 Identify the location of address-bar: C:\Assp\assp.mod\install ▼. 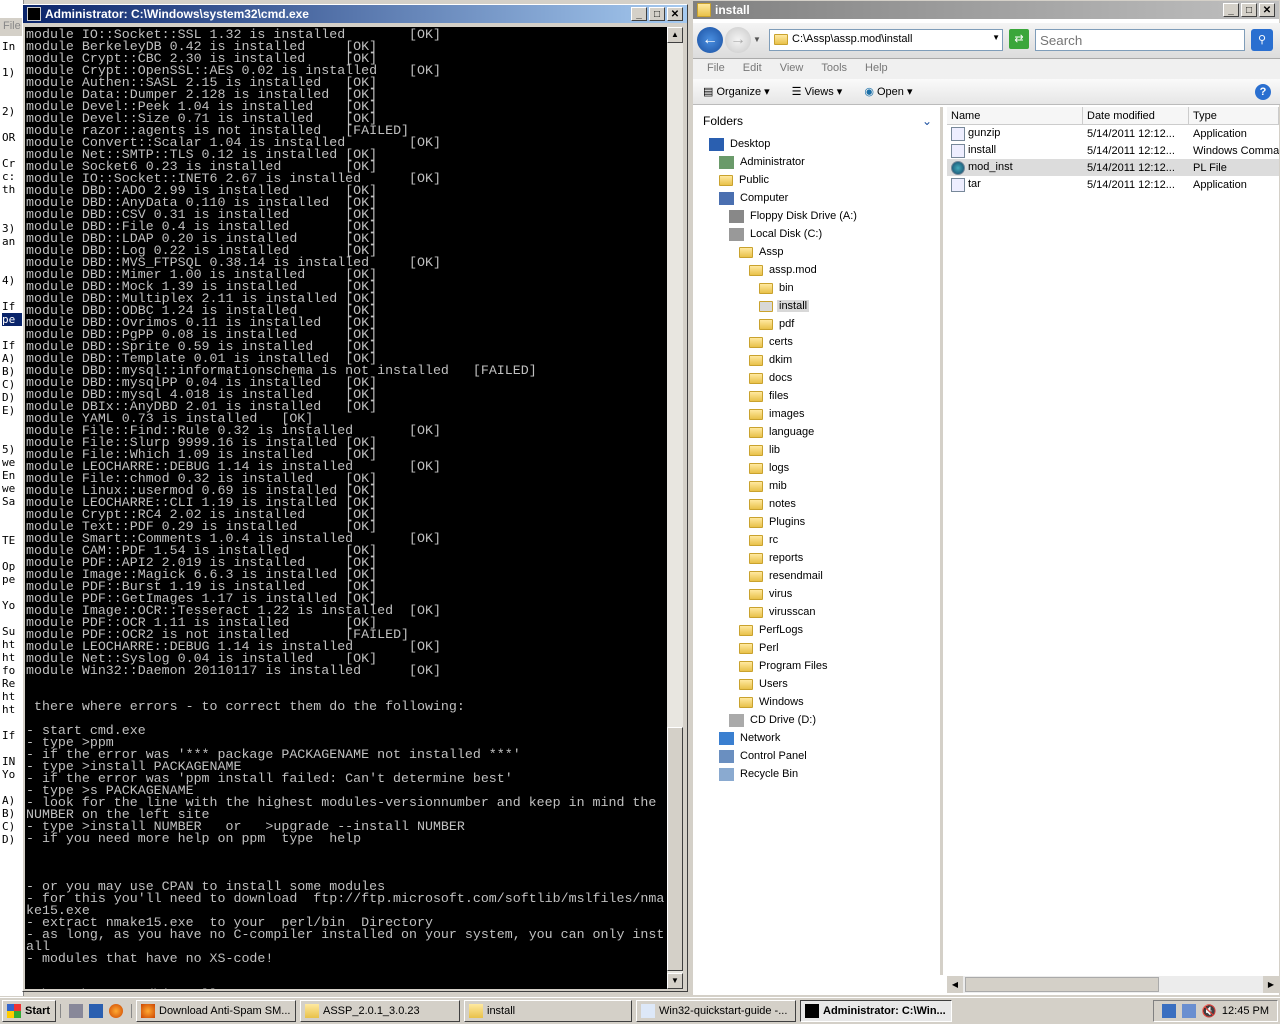
(886, 40).